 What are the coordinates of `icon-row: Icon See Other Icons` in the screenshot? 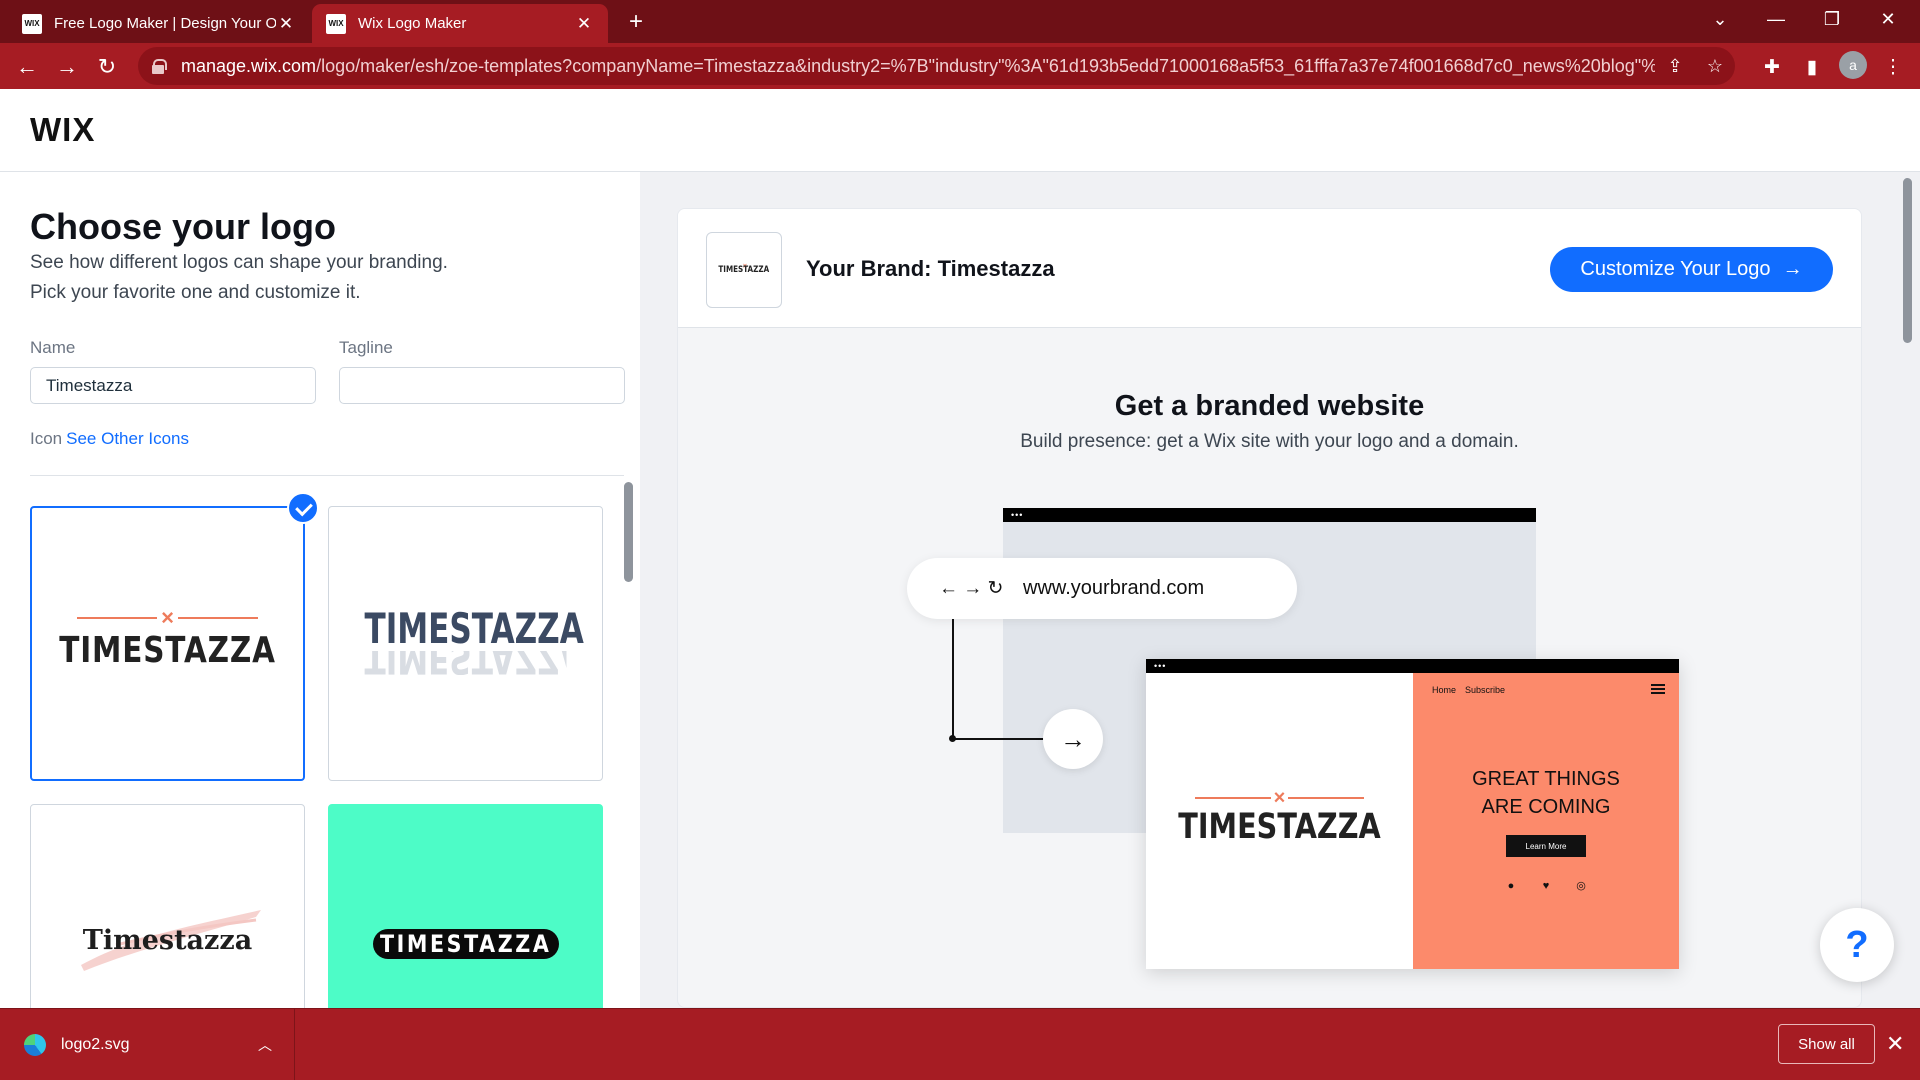 It's located at (109, 439).